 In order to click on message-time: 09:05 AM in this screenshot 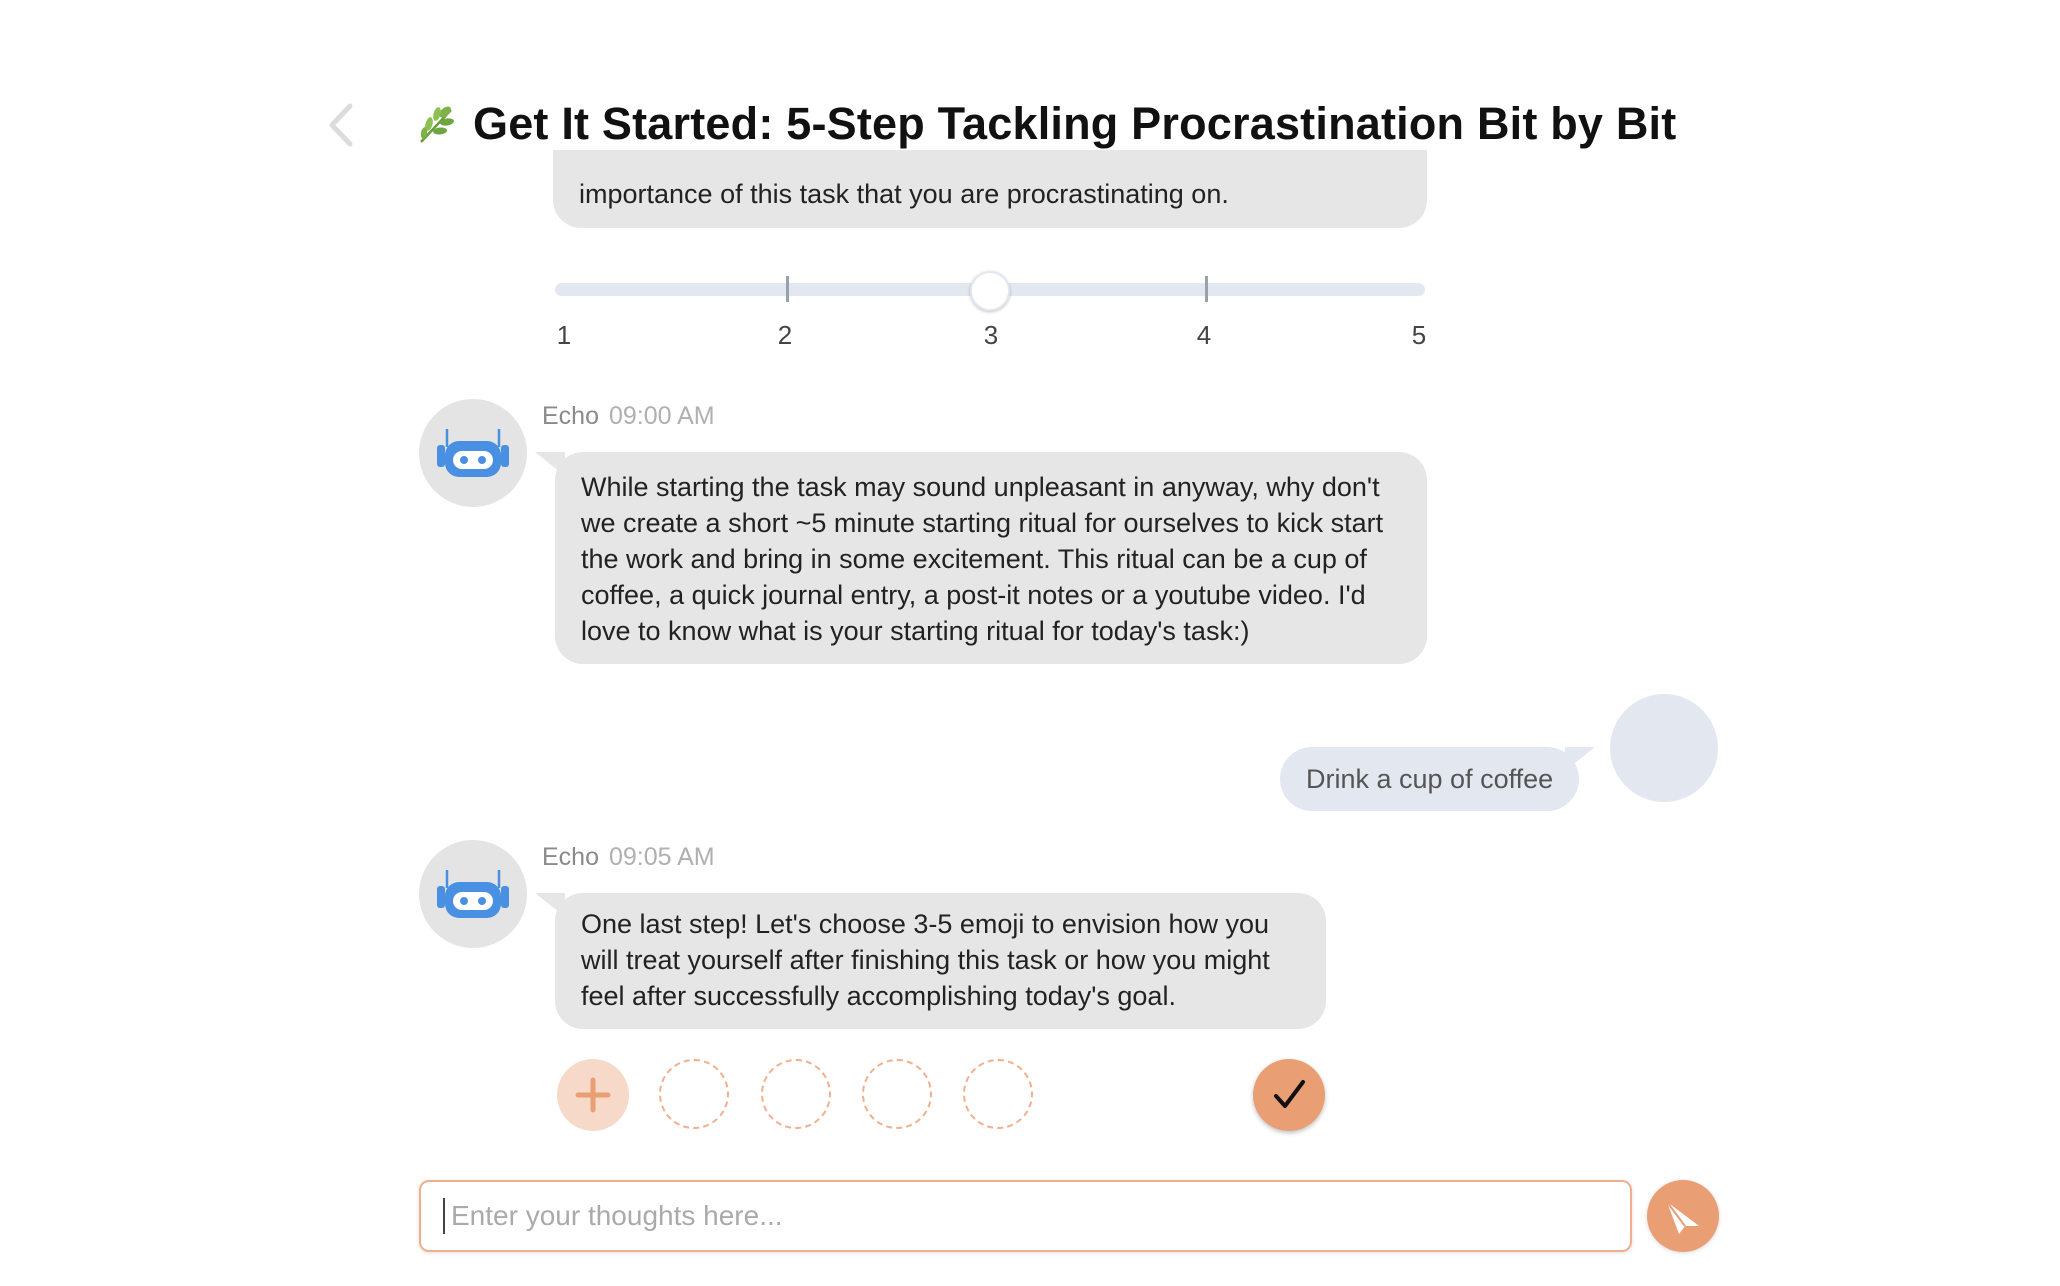, I will do `click(661, 857)`.